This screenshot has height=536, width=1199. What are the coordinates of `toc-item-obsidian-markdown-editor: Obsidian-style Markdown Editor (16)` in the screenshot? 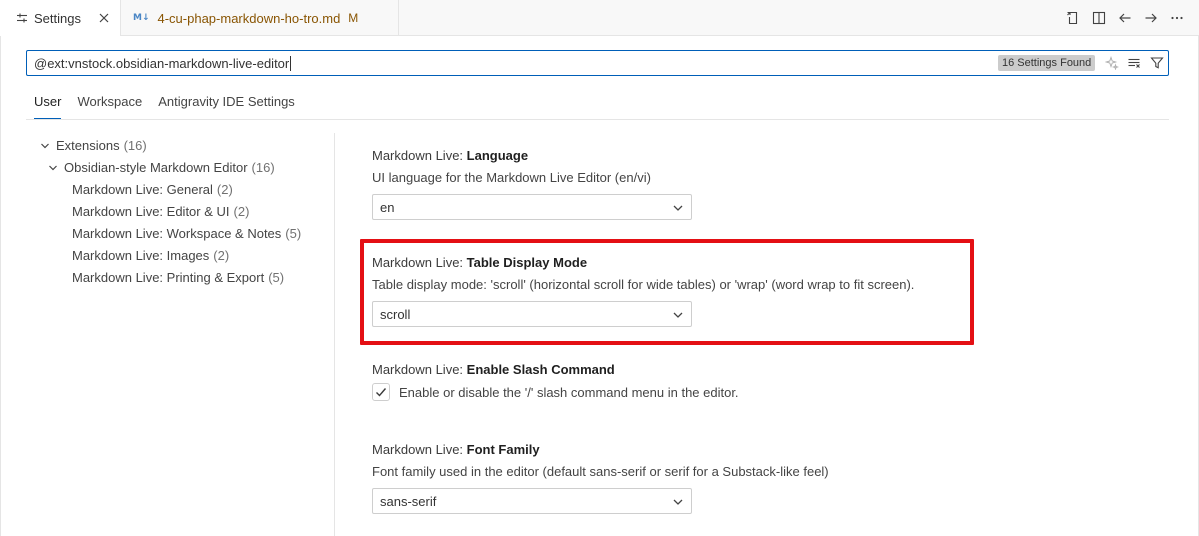 It's located at (176, 168).